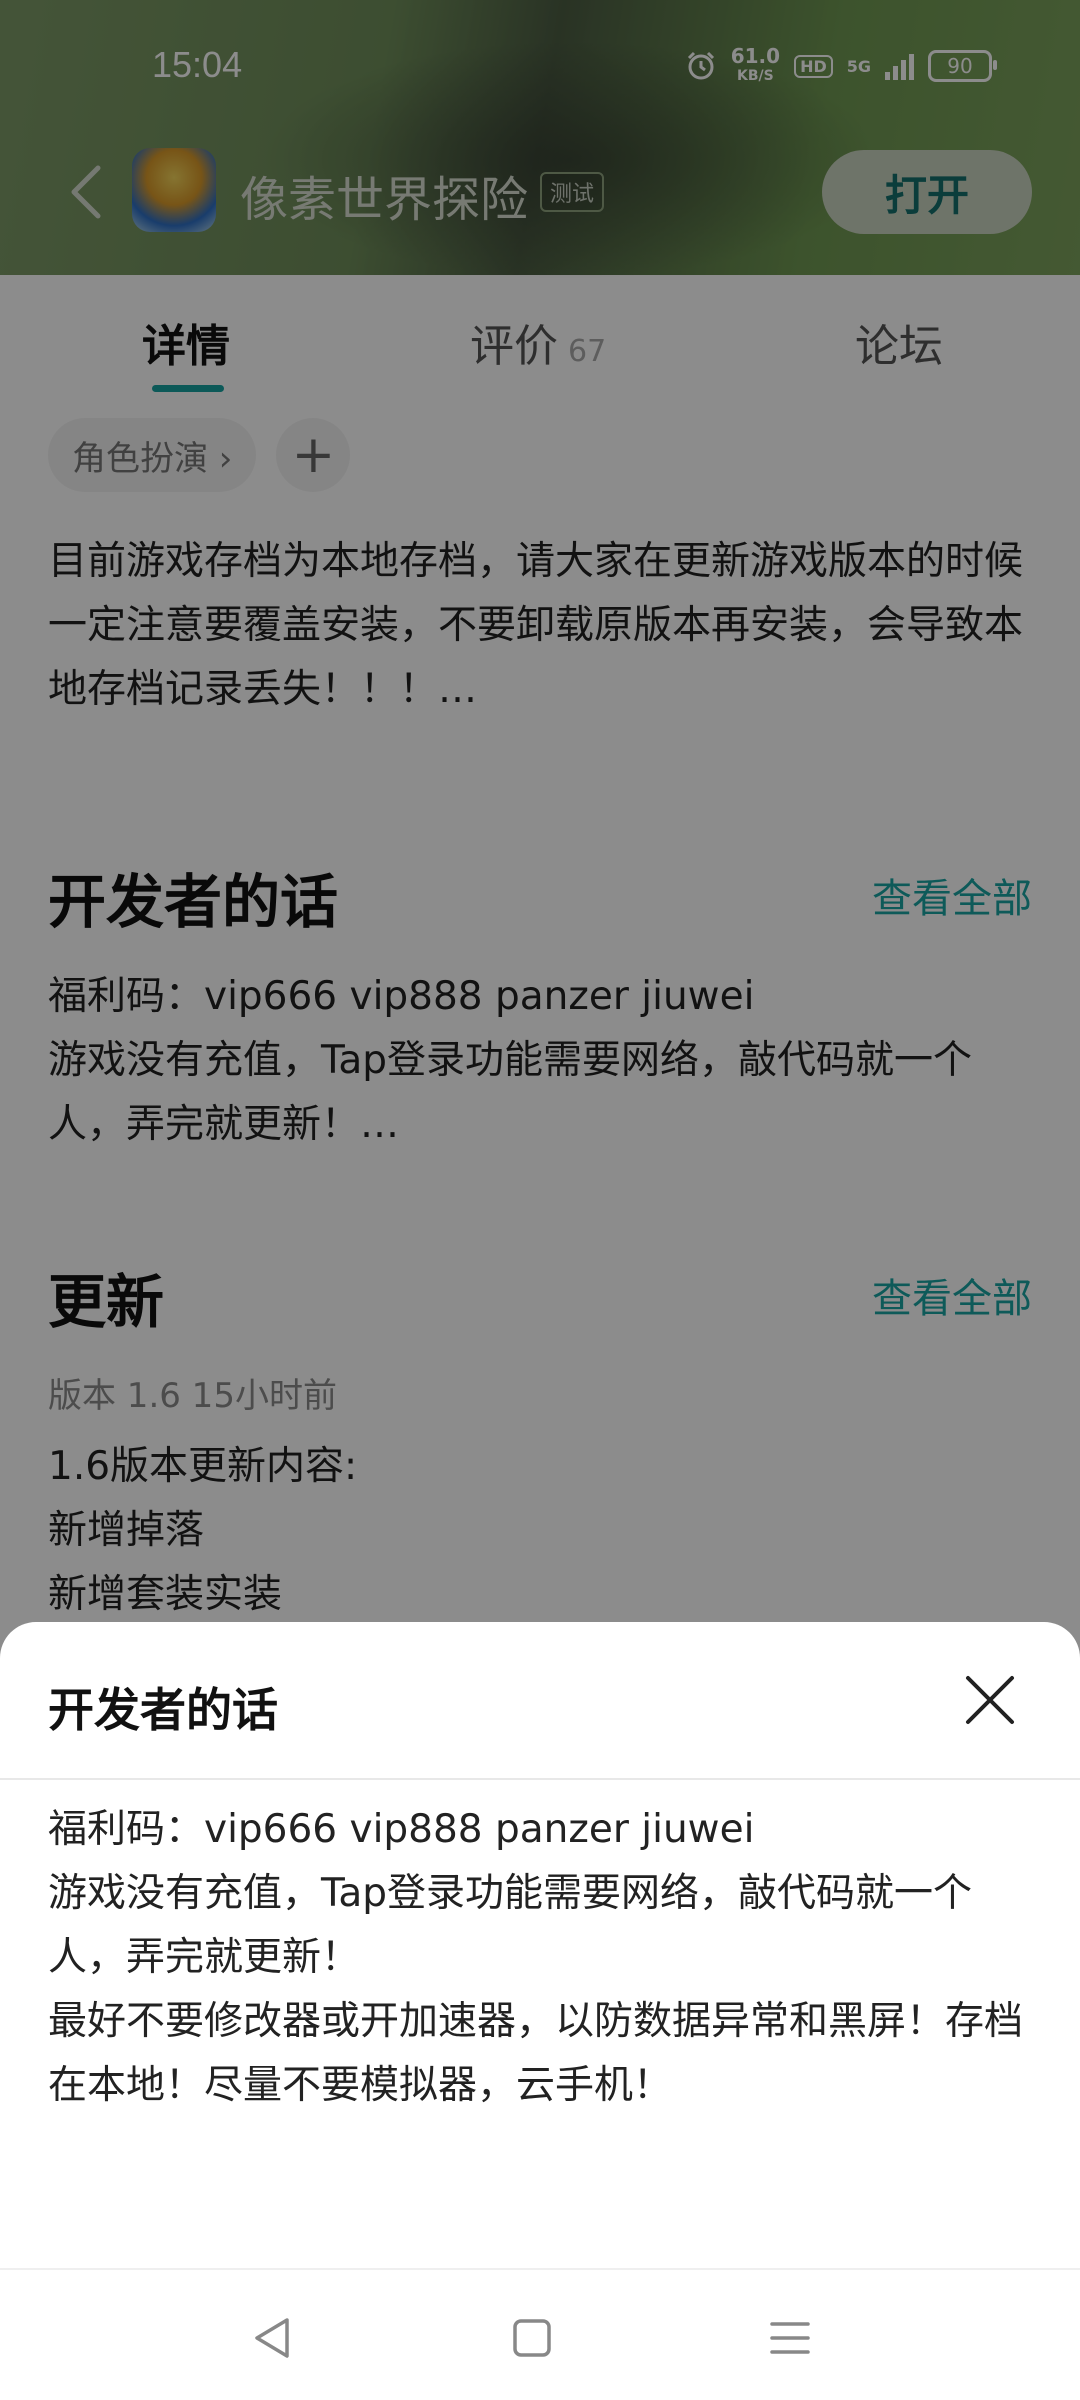  Describe the element at coordinates (532, 2338) in the screenshot. I see `square-home-icon` at that location.